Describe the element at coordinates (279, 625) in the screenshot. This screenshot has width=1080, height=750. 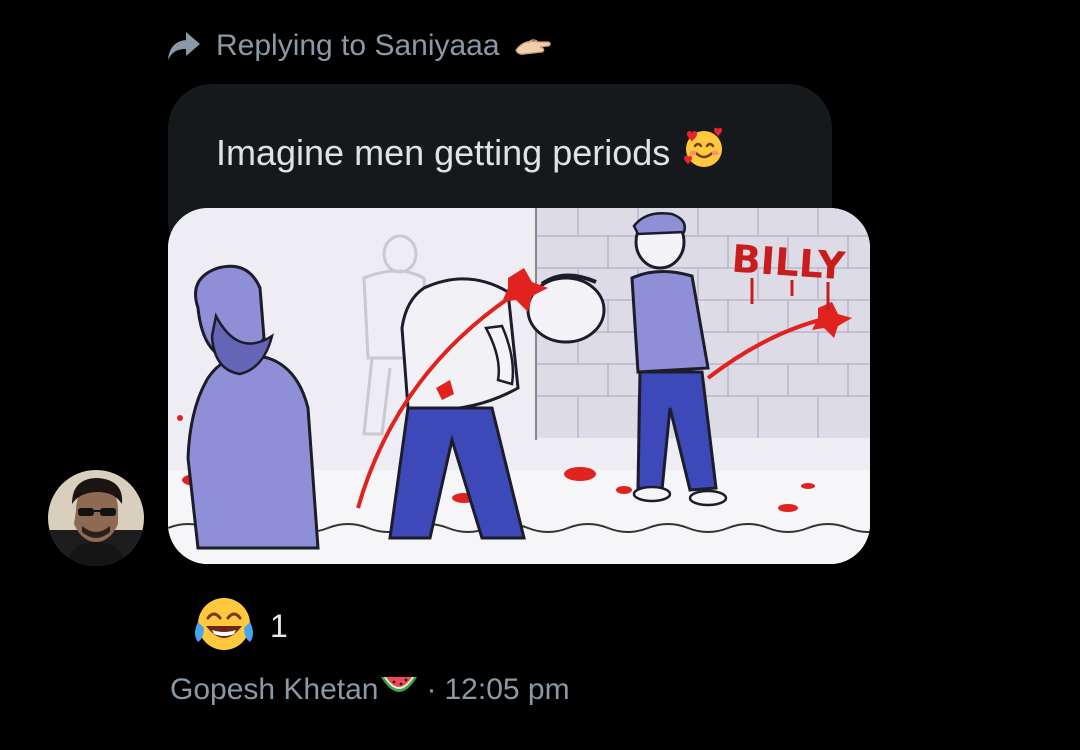
I see `reaction-count: 1` at that location.